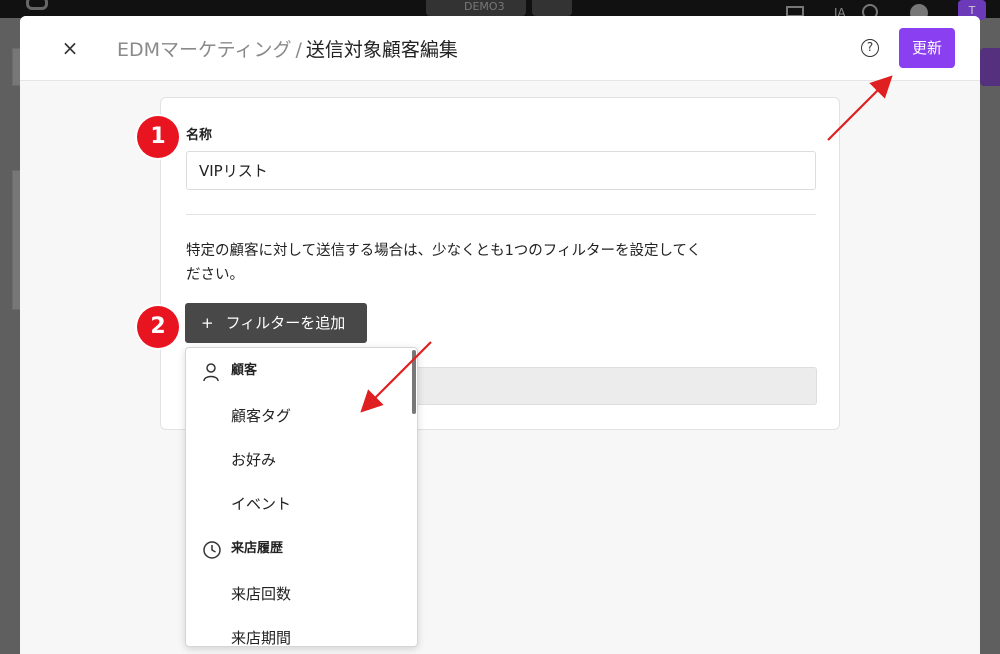 The height and width of the screenshot is (654, 1000). What do you see at coordinates (301, 371) in the screenshot?
I see `dropdown-group-customer: 顧客` at bounding box center [301, 371].